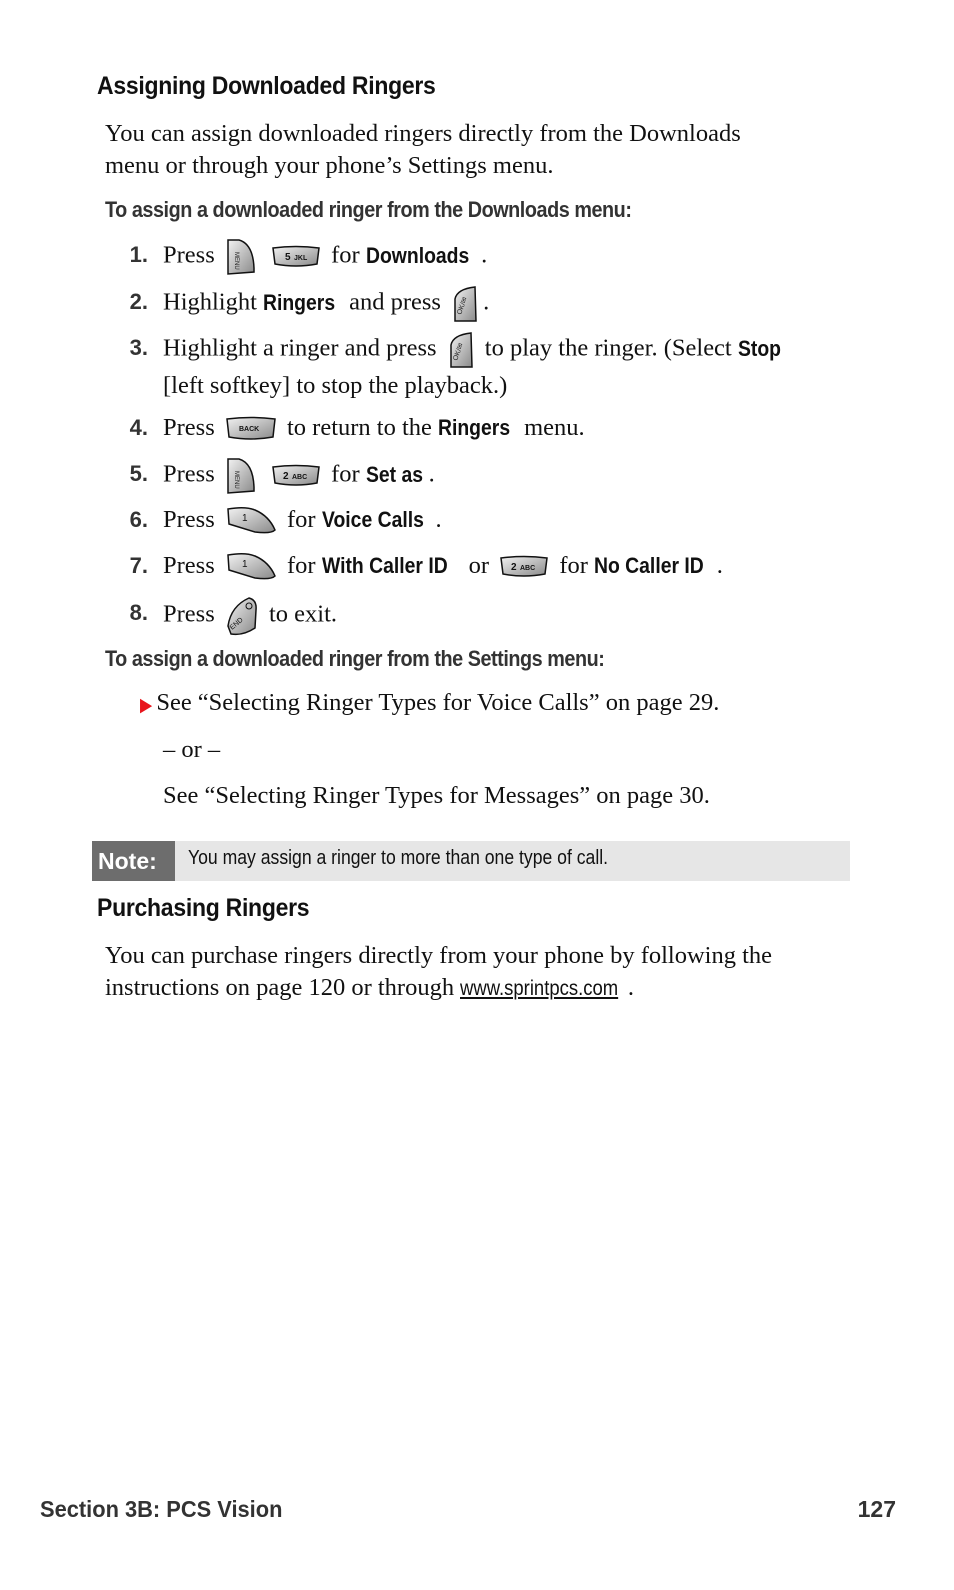  Describe the element at coordinates (138, 427) in the screenshot. I see `step-number: 4.` at that location.